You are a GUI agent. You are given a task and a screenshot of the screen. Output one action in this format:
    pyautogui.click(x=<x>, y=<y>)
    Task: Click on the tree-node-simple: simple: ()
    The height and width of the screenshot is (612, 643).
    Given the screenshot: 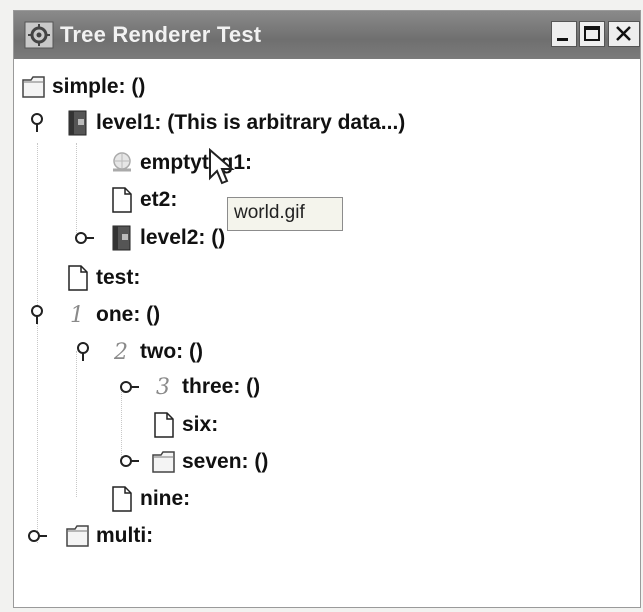 What is the action you would take?
    pyautogui.click(x=83, y=87)
    